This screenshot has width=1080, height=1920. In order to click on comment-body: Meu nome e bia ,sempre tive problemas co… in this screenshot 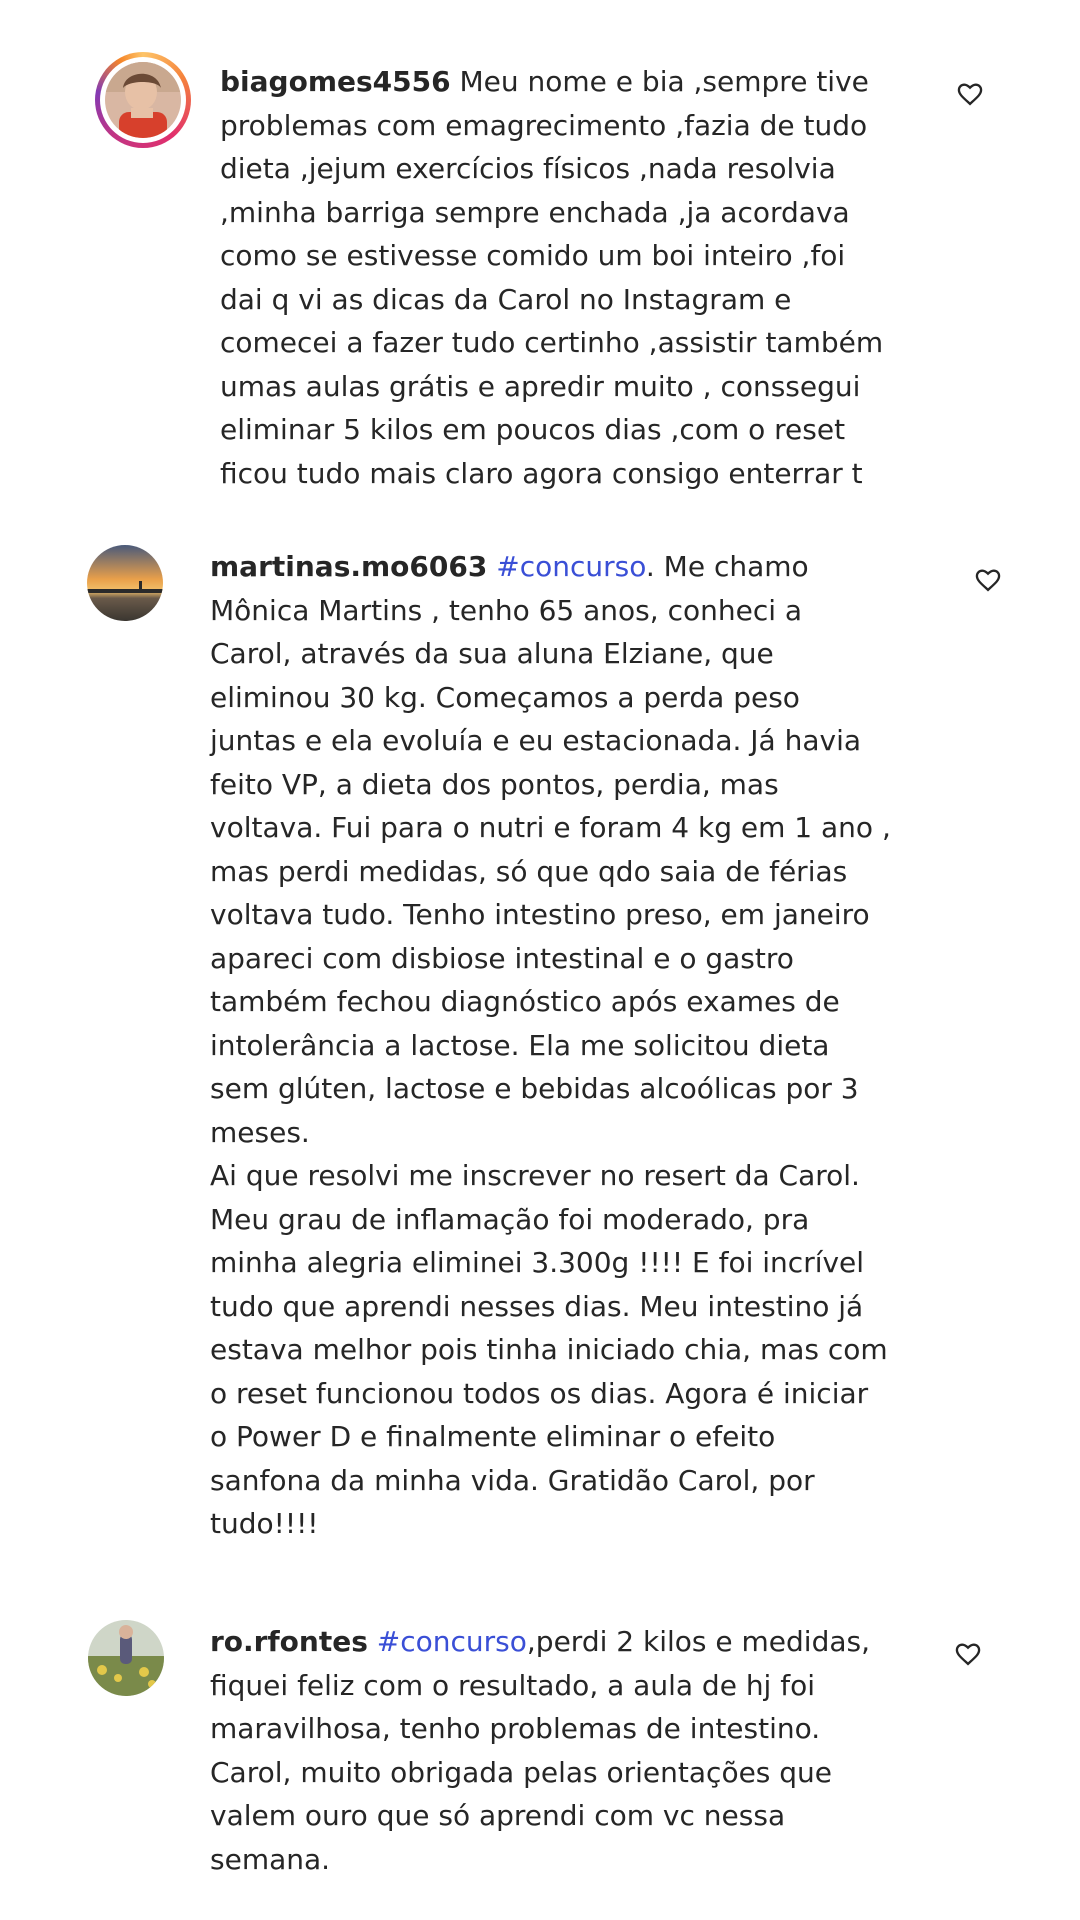, I will do `click(552, 277)`.